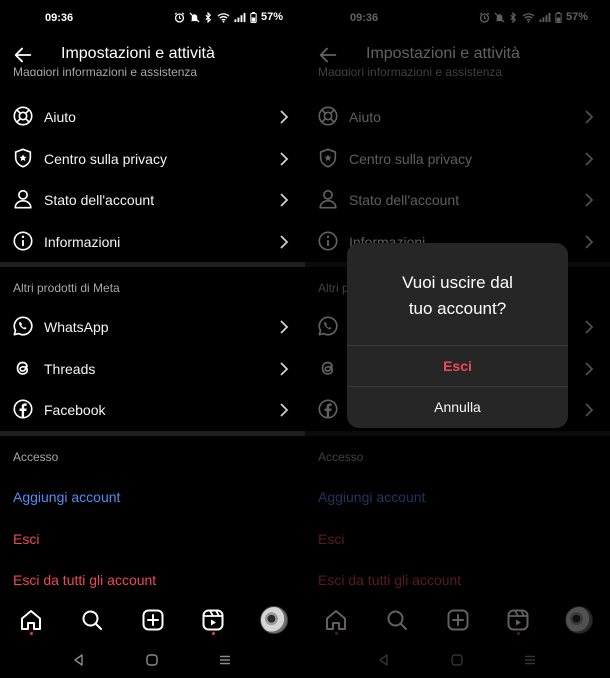 The height and width of the screenshot is (678, 610). Describe the element at coordinates (22, 368) in the screenshot. I see `threads-icon` at that location.